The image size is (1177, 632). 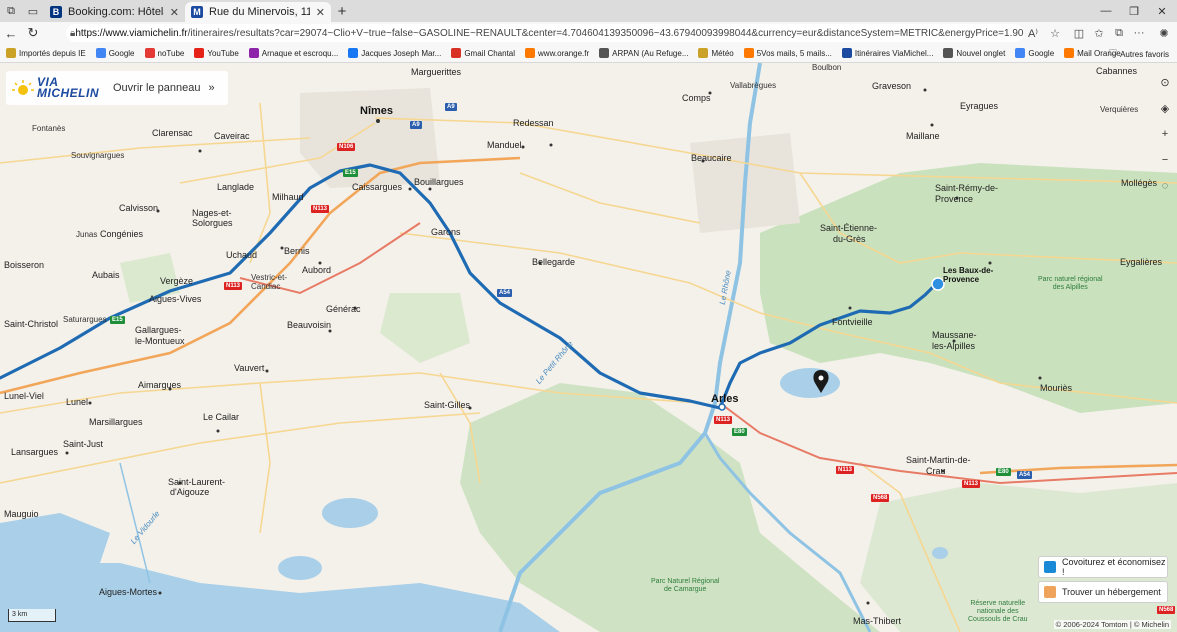 I want to click on place-label-junas: Junas, so click(x=87, y=234).